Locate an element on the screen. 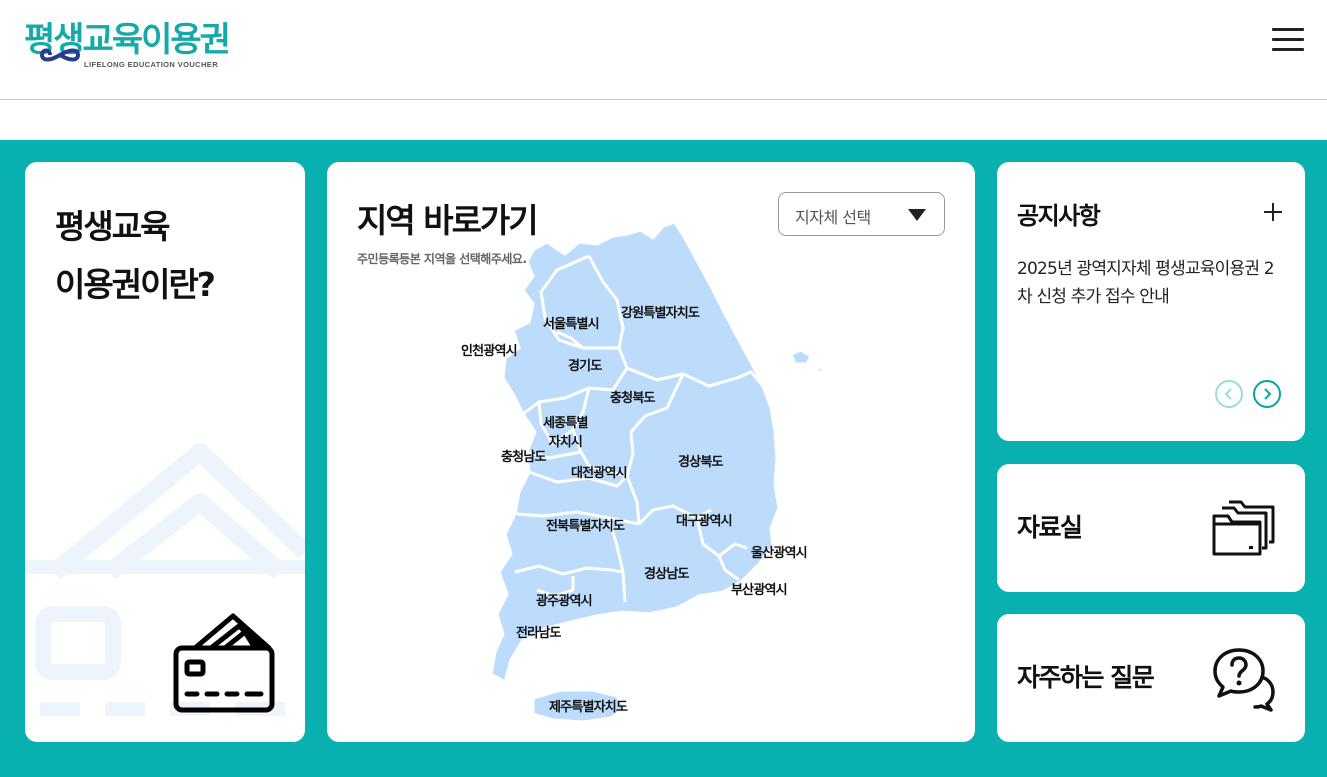 This screenshot has height=777, width=1327. site-logo: 평생교육이용권 LIFELONG EDUCATION VOUCHER is located at coordinates (127, 46).